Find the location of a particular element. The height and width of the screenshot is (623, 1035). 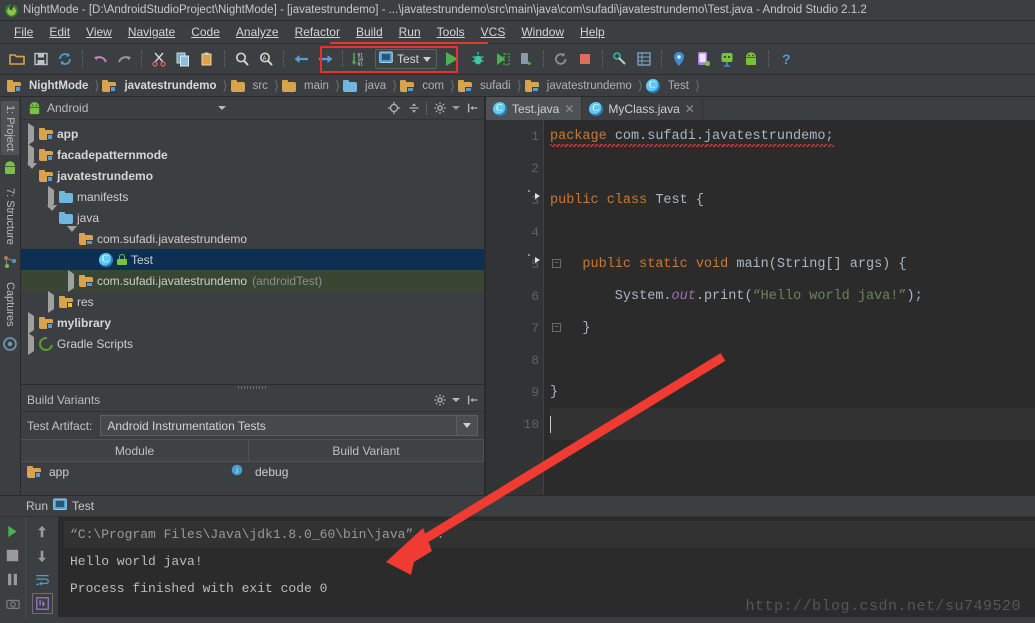

breadcrumb-item-main: main is located at coordinates (307, 85).